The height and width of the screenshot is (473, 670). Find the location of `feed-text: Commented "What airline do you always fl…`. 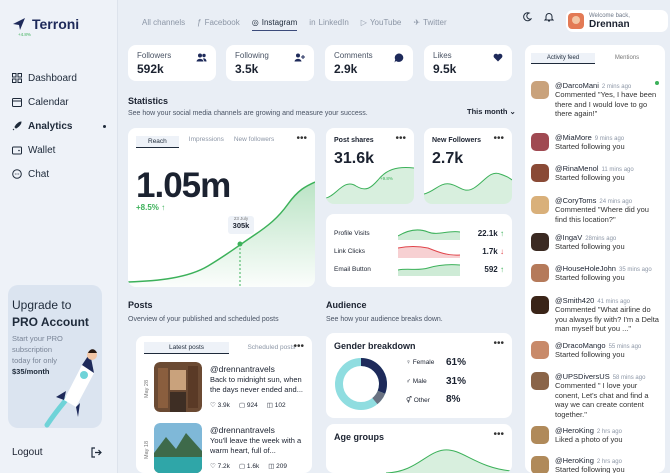

feed-text: Commented "What airline do you always fl… is located at coordinates (607, 319).